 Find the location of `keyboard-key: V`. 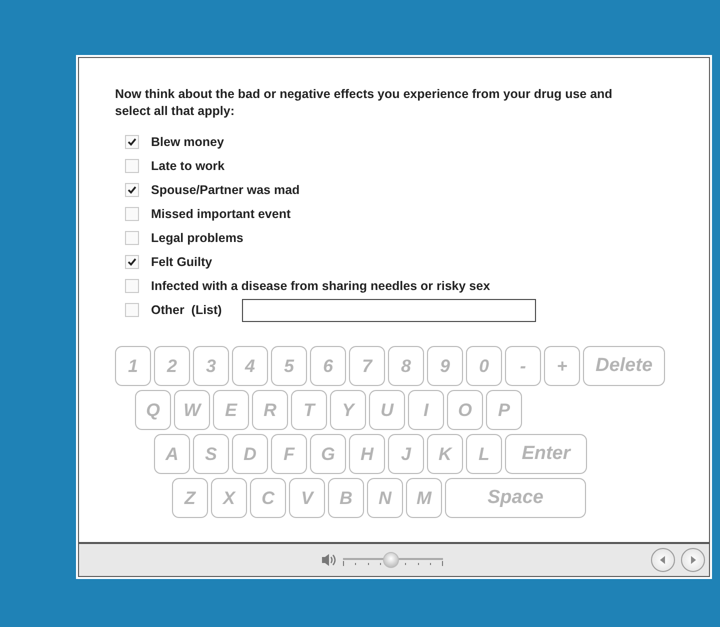

keyboard-key: V is located at coordinates (307, 498).